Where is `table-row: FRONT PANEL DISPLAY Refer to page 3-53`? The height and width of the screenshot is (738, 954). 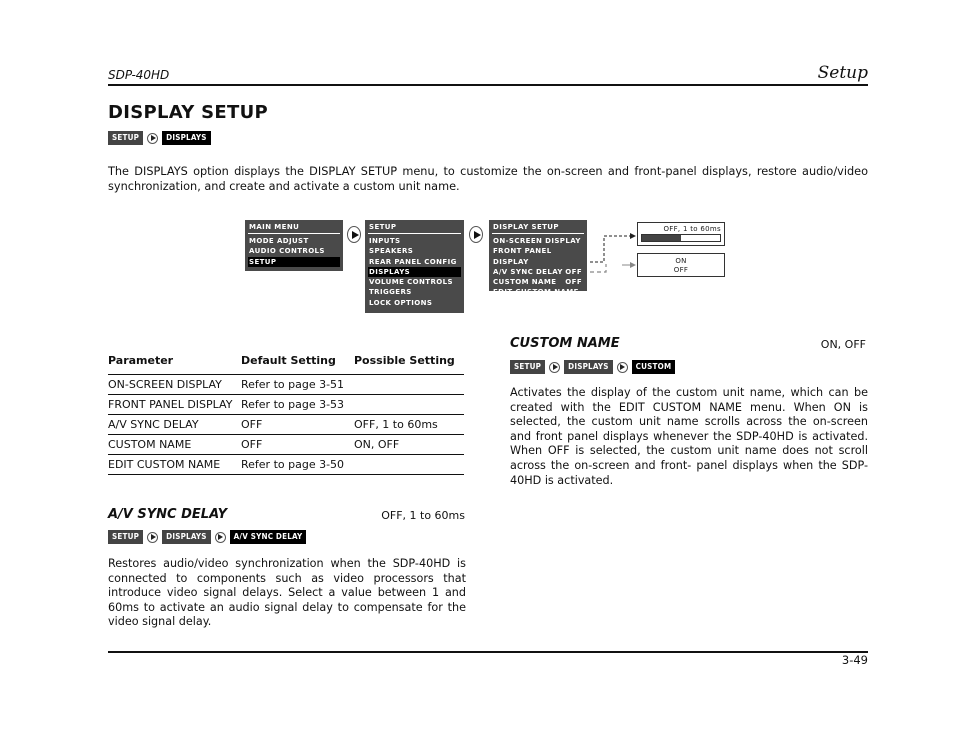
table-row: FRONT PANEL DISPLAY Refer to page 3-53 is located at coordinates (286, 404).